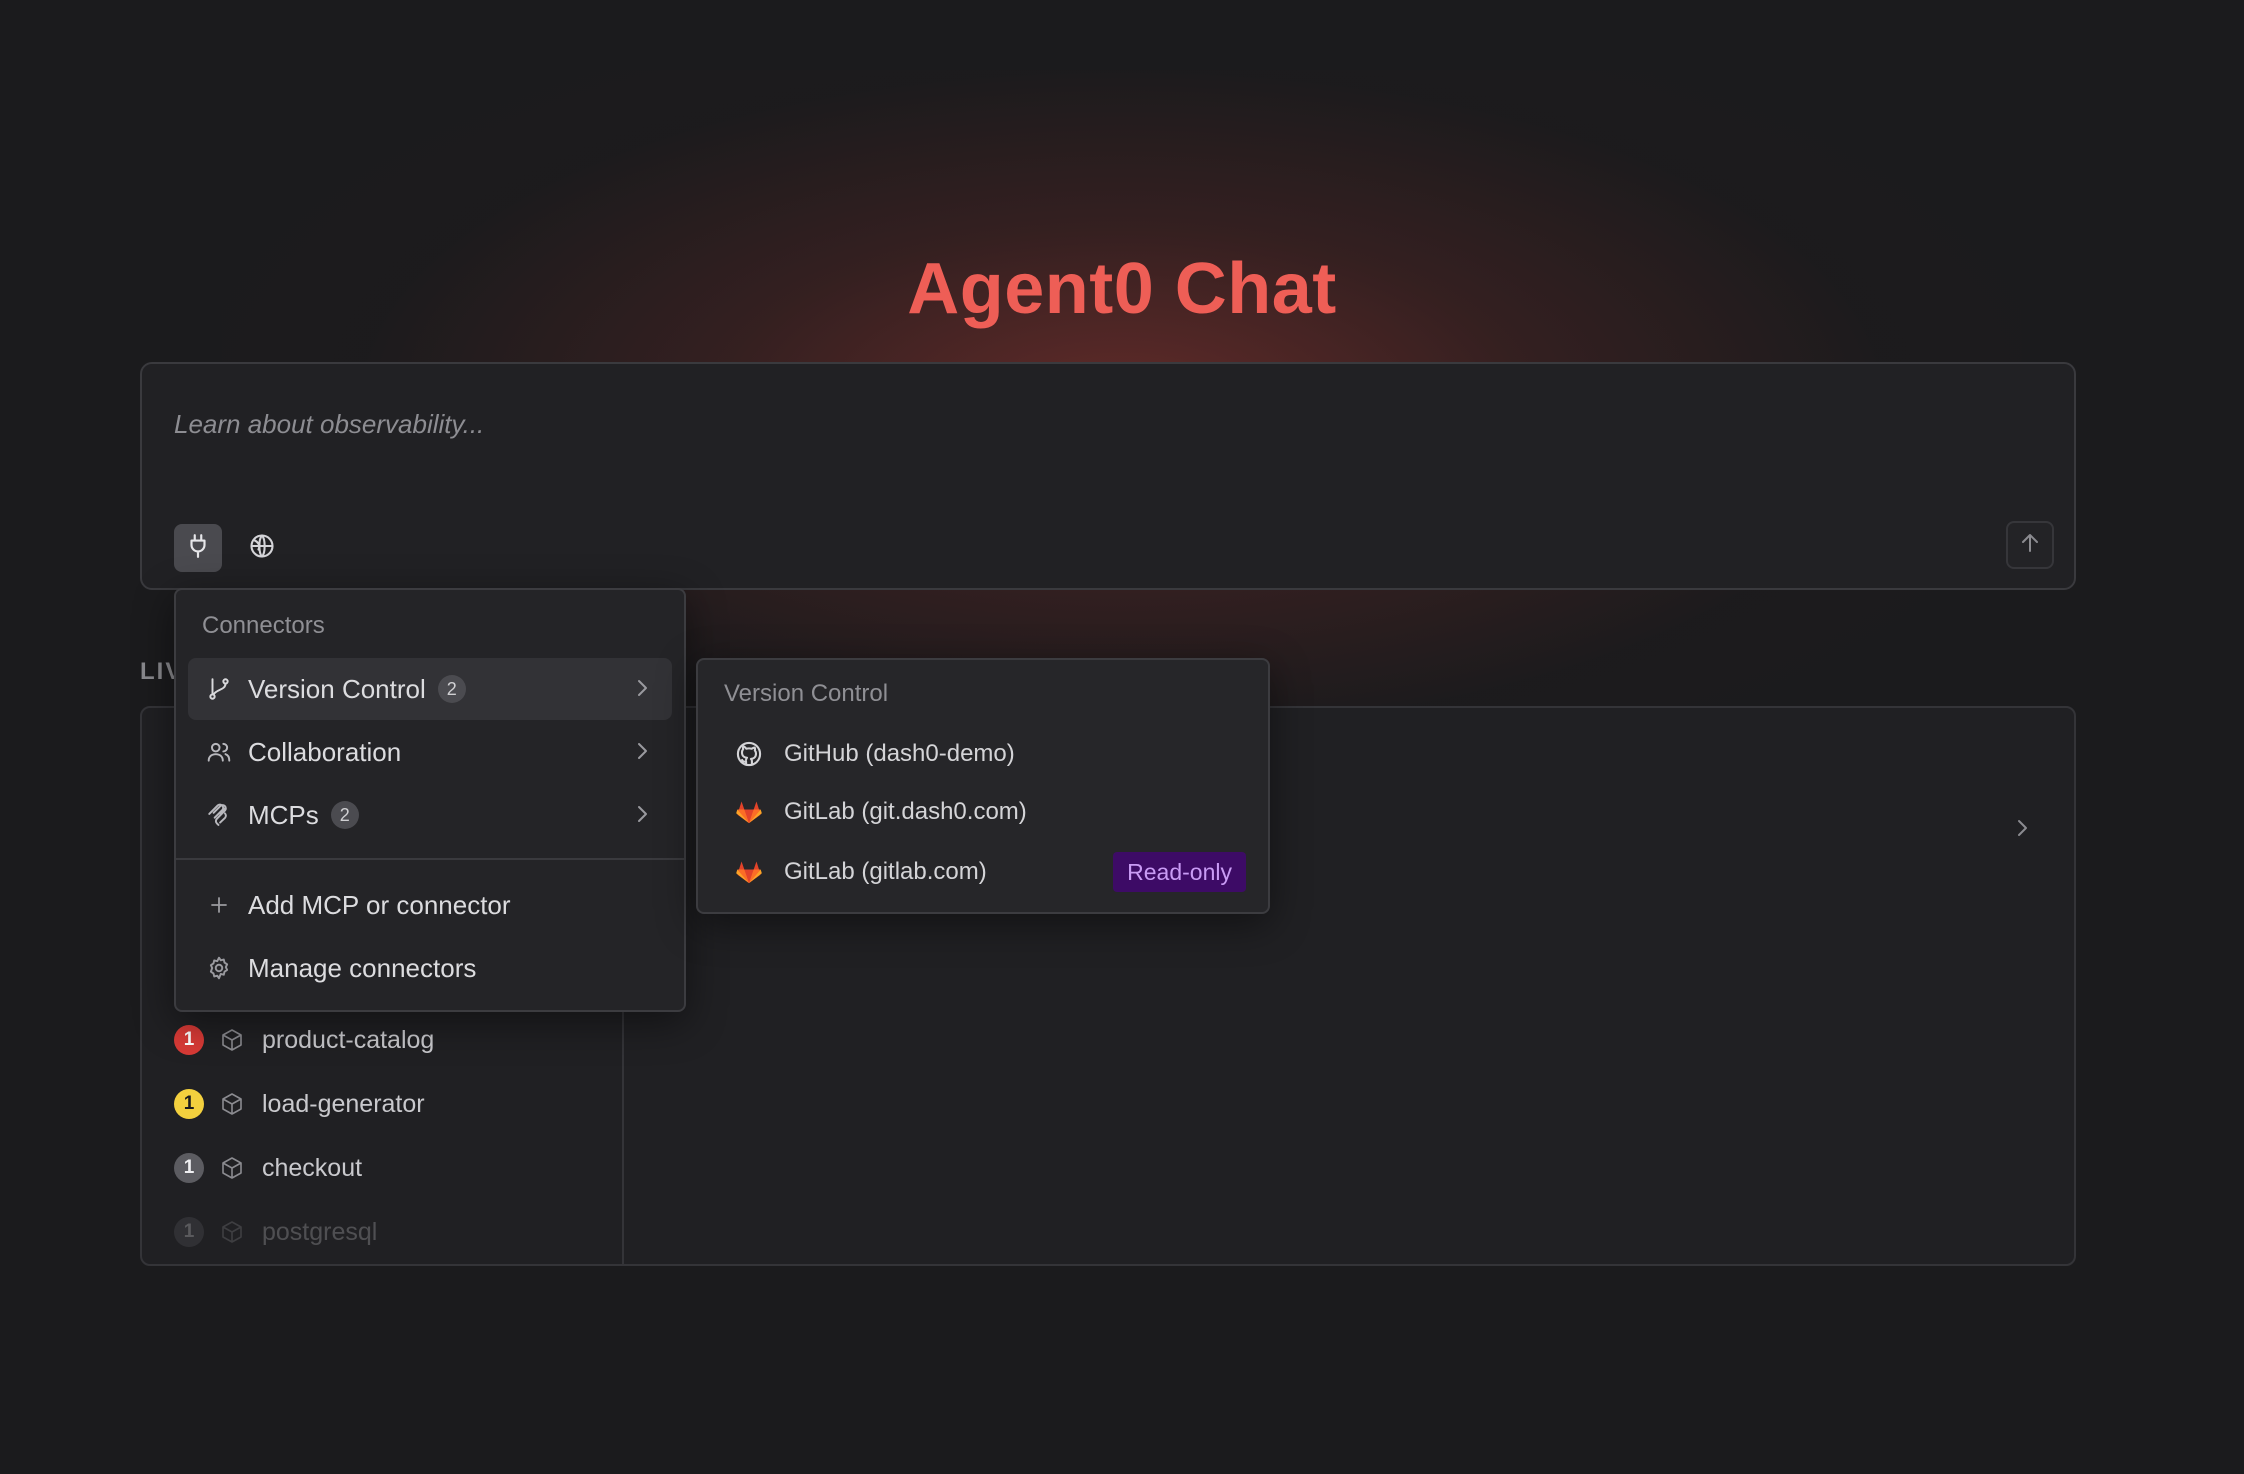  What do you see at coordinates (430, 859) in the screenshot?
I see `menu-divider` at bounding box center [430, 859].